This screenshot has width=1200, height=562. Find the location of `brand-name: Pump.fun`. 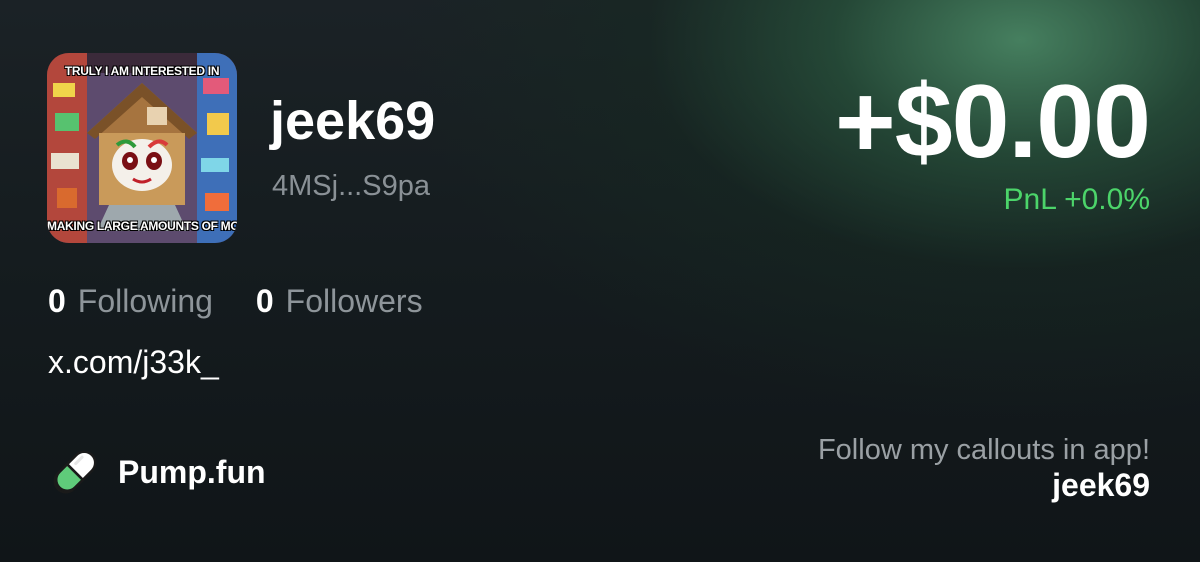

brand-name: Pump.fun is located at coordinates (192, 471).